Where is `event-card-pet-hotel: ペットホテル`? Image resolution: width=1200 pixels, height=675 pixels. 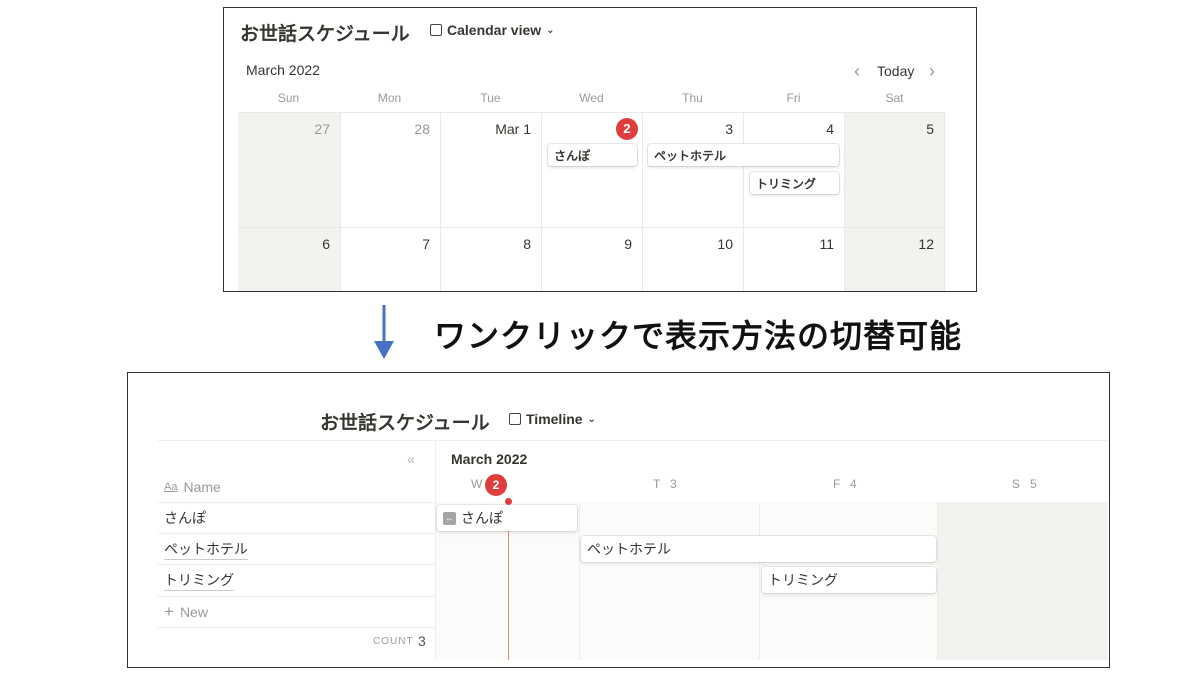
event-card-pet-hotel: ペットホテル is located at coordinates (743, 155).